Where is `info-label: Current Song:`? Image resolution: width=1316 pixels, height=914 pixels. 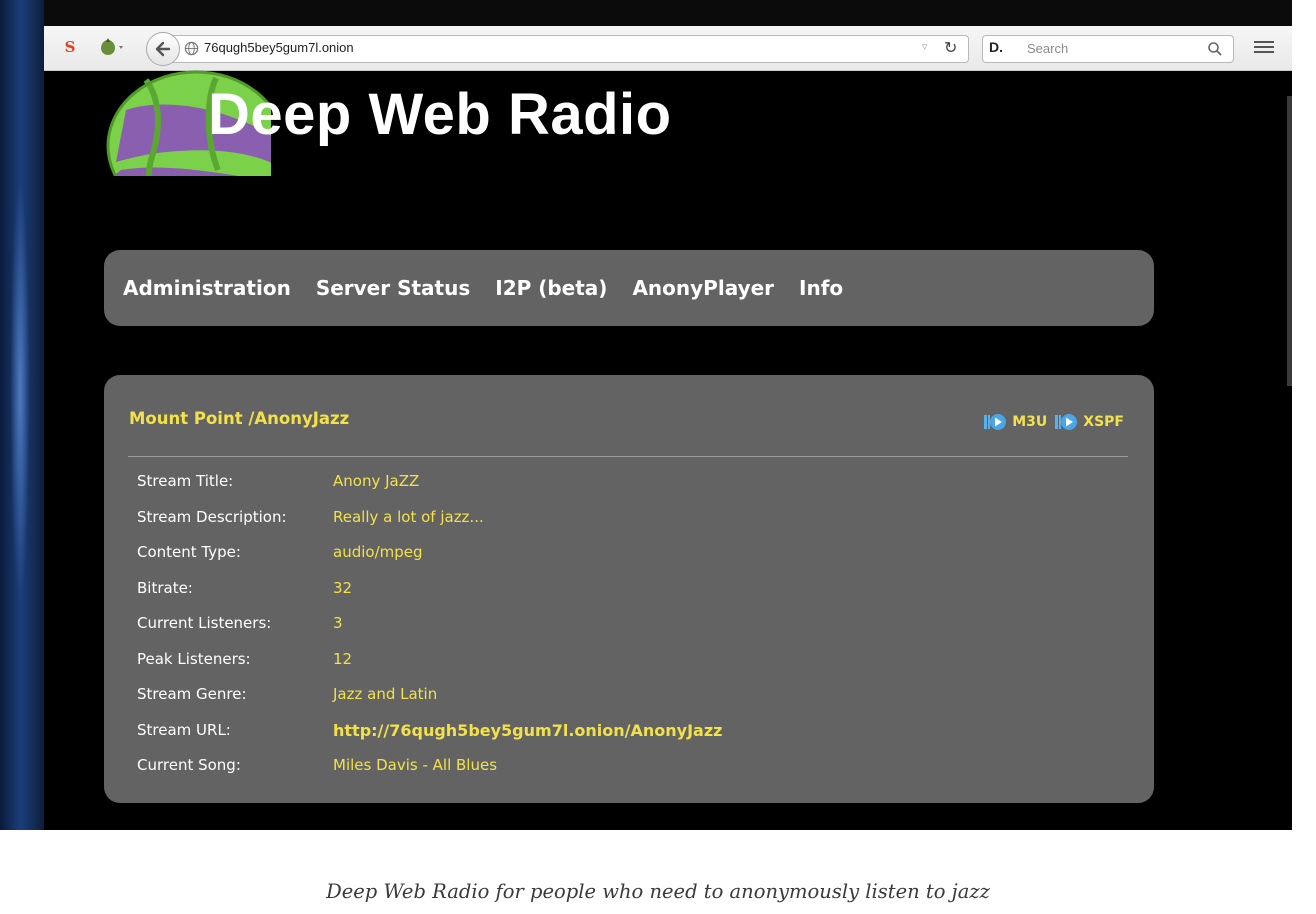
info-label: Current Song: is located at coordinates (189, 765).